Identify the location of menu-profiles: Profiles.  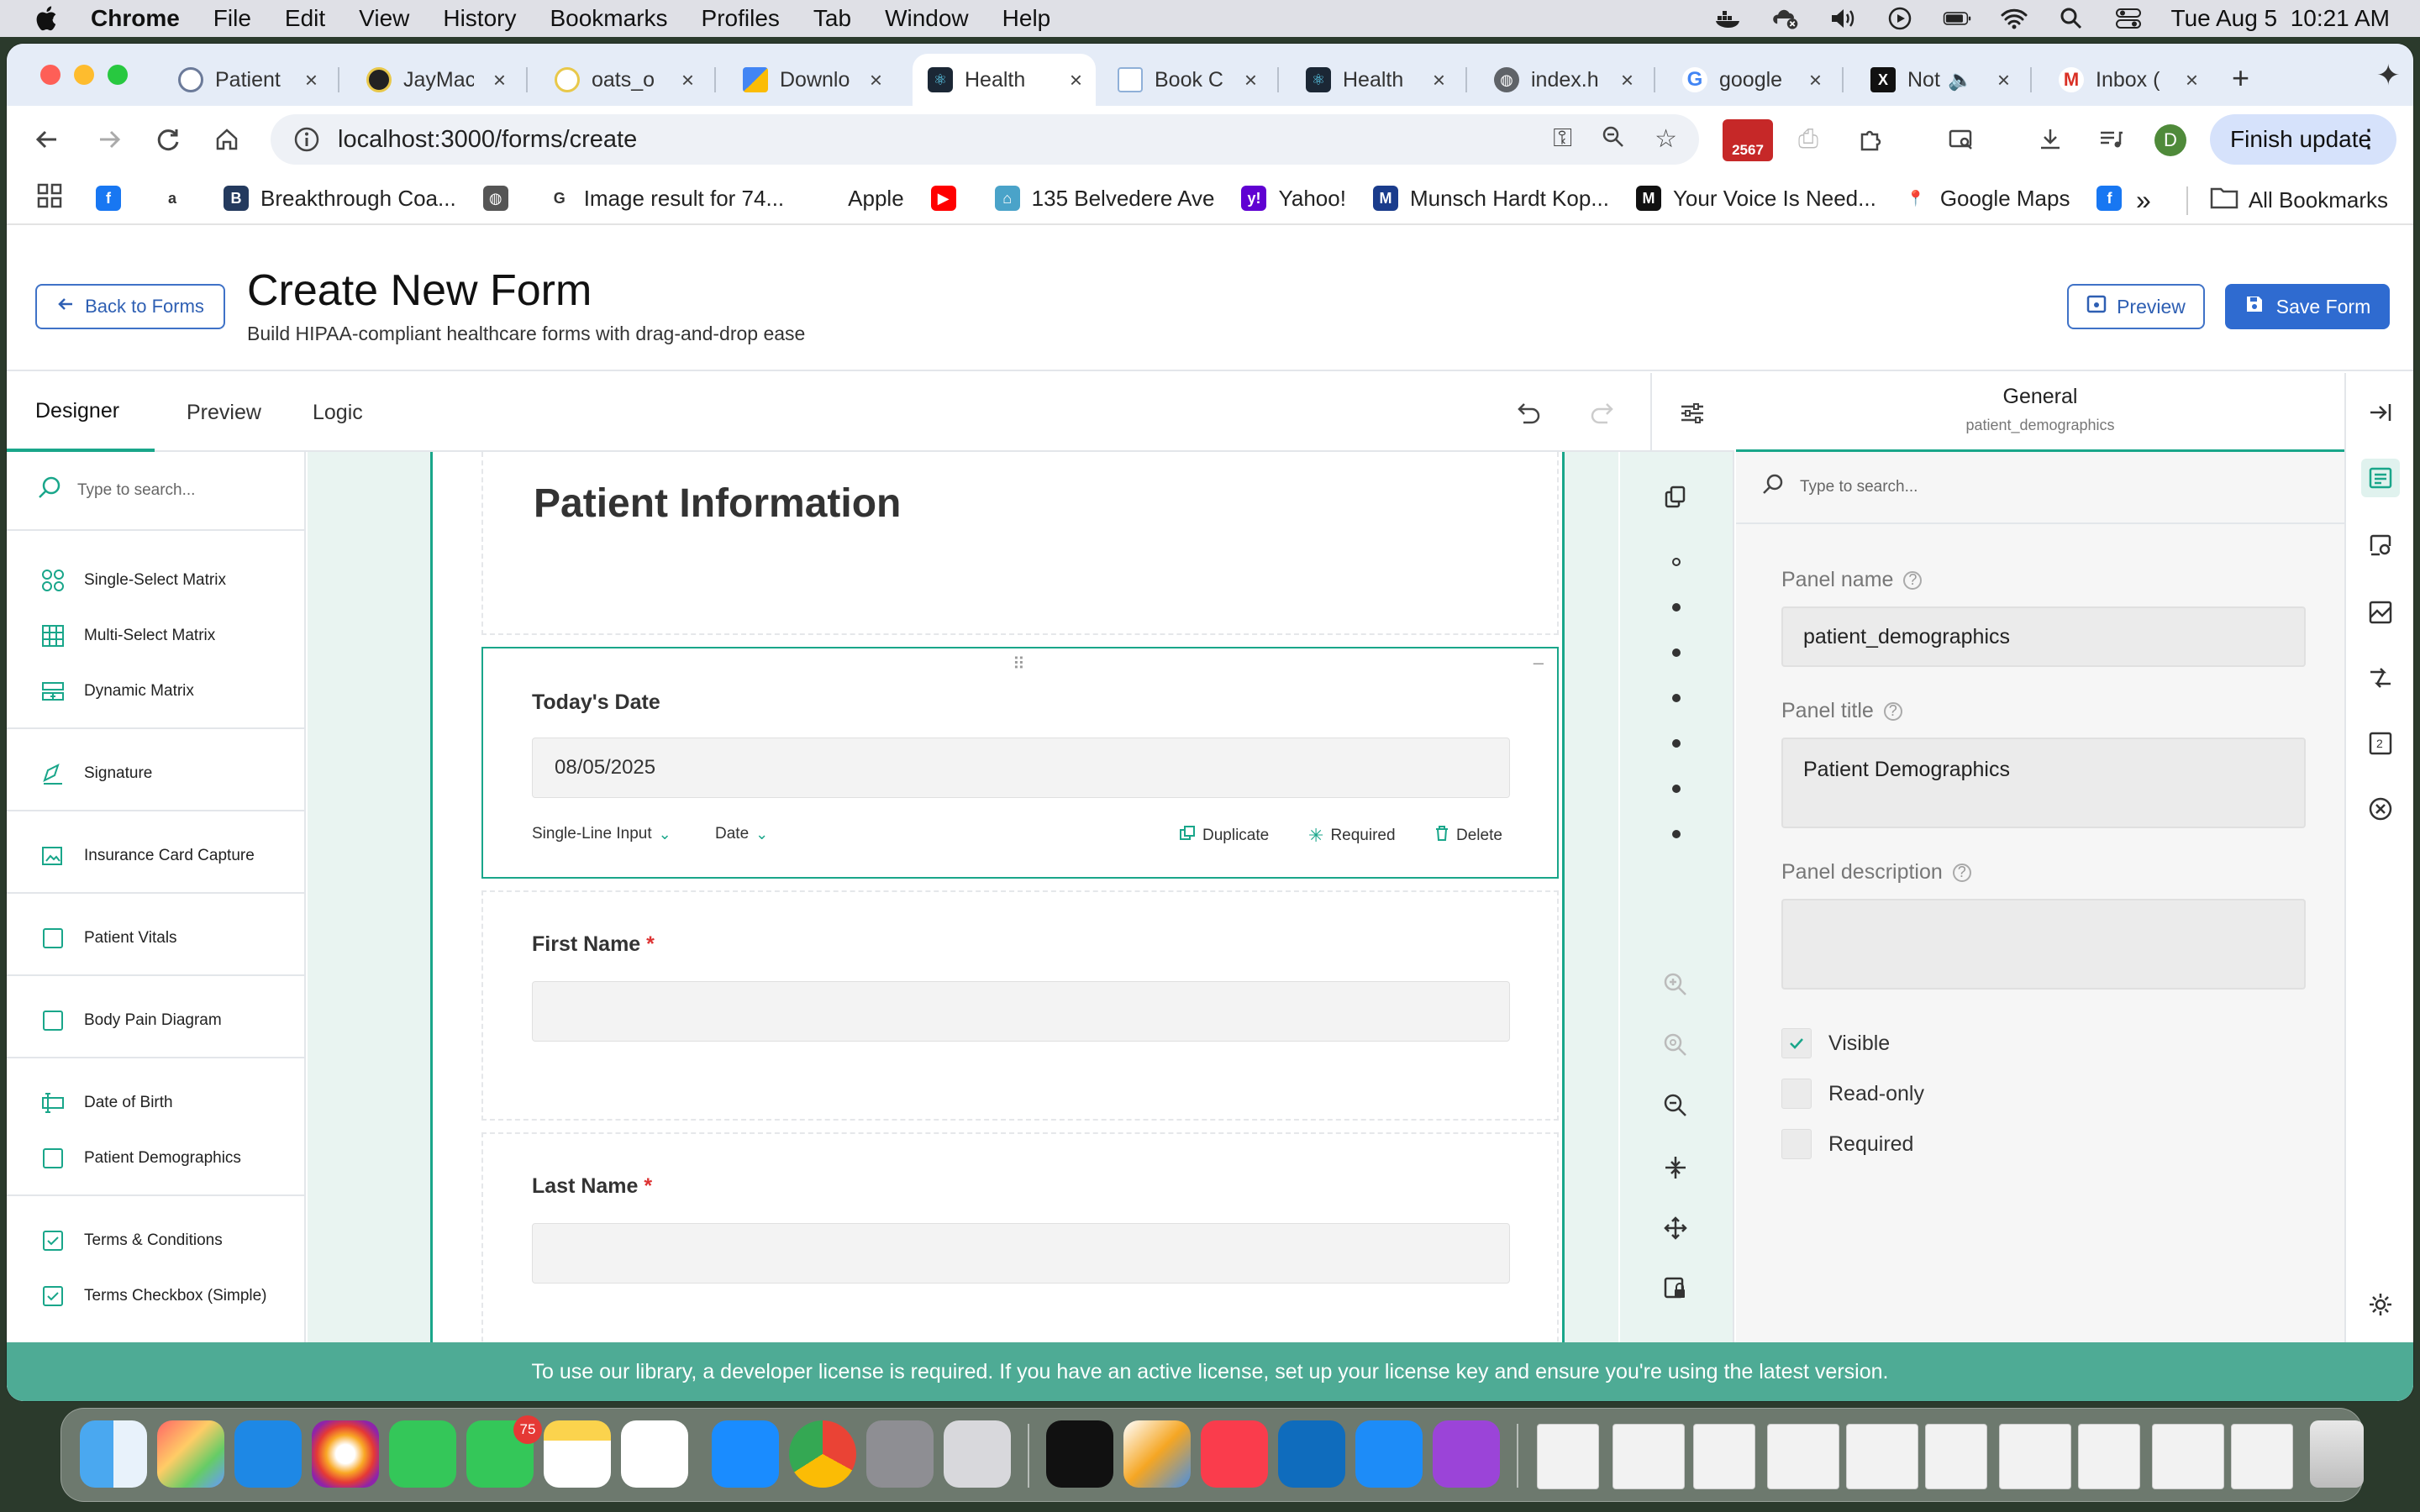
(741, 18).